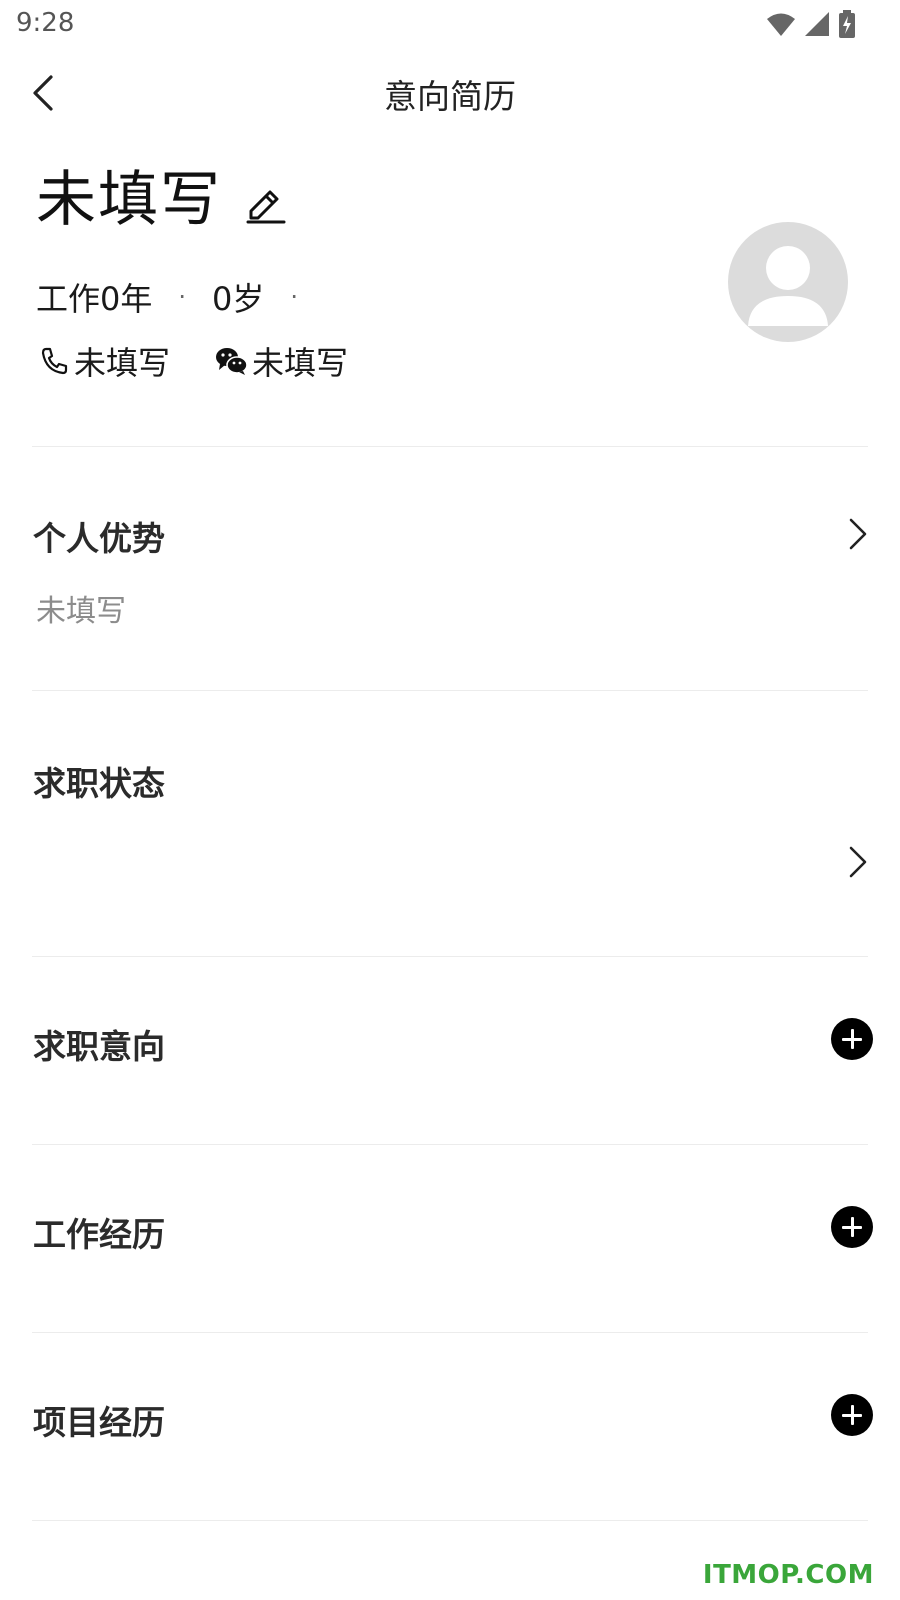 This screenshot has height=1600, width=900. Describe the element at coordinates (781, 24) in the screenshot. I see `wifi-icon` at that location.